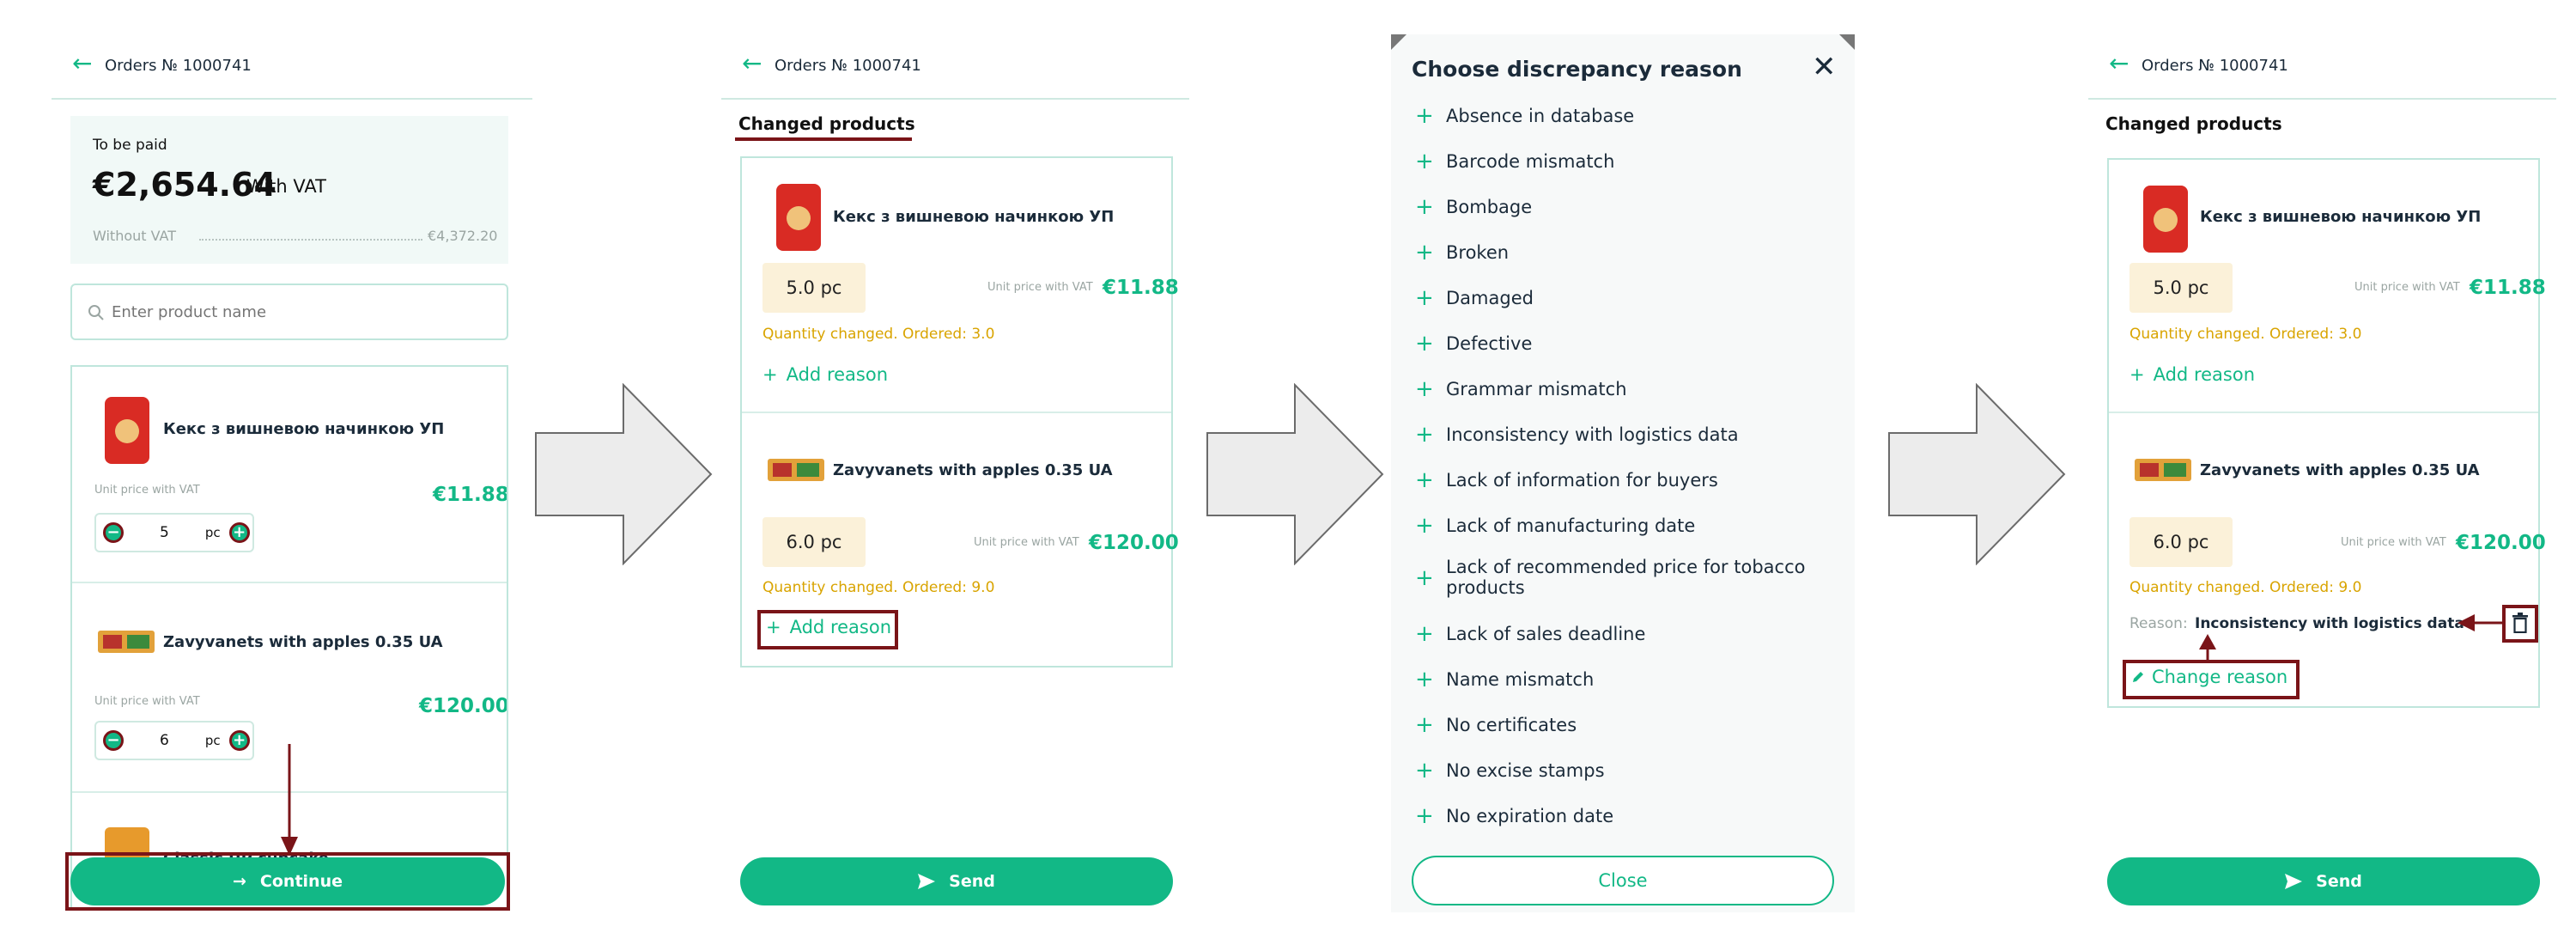  What do you see at coordinates (164, 740) in the screenshot?
I see `quantity-value: 6` at bounding box center [164, 740].